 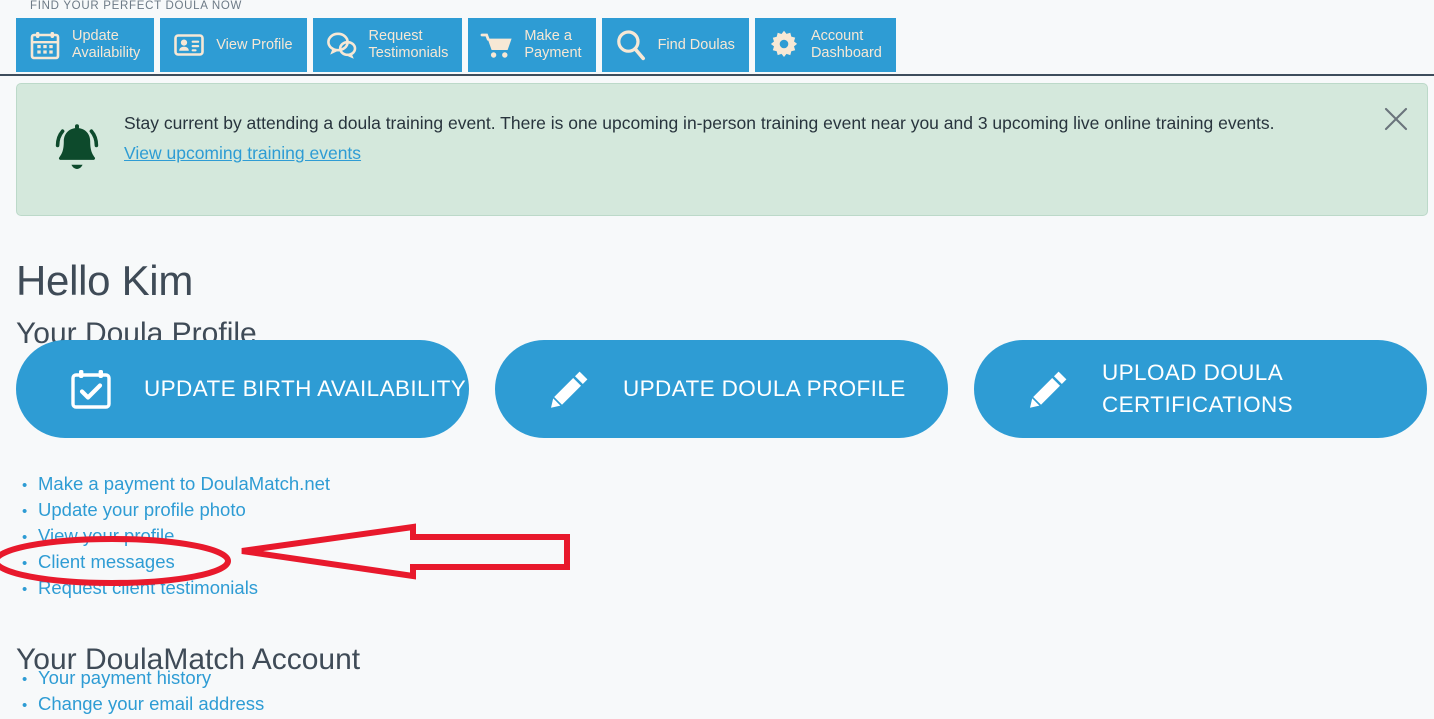 I want to click on cta-label: UPLOAD DOULA CERTIFICATIONS, so click(x=1198, y=388).